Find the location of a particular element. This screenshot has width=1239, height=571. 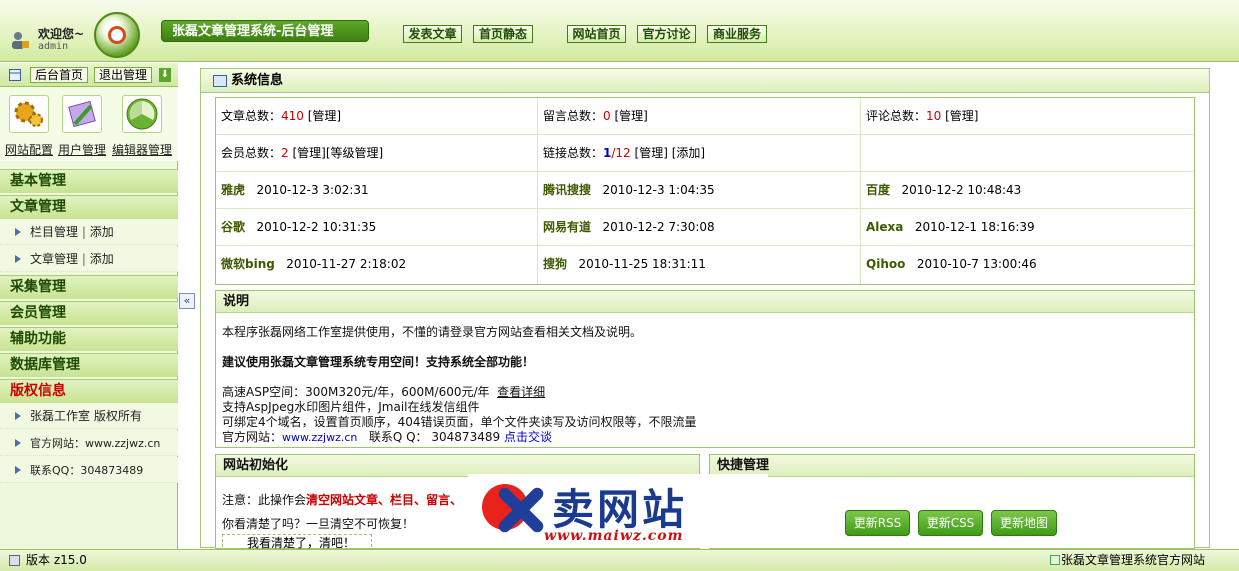

category-add-link: 添加 is located at coordinates (102, 232).